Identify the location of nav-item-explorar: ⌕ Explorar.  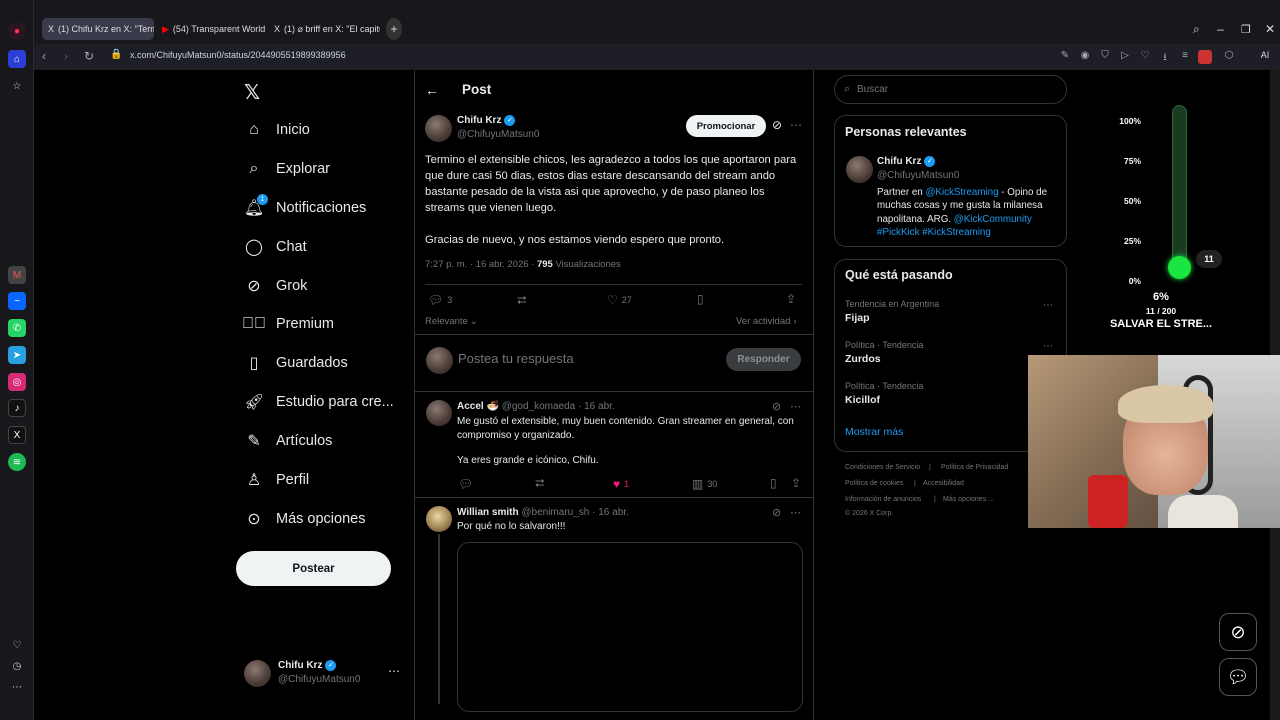
(287, 169).